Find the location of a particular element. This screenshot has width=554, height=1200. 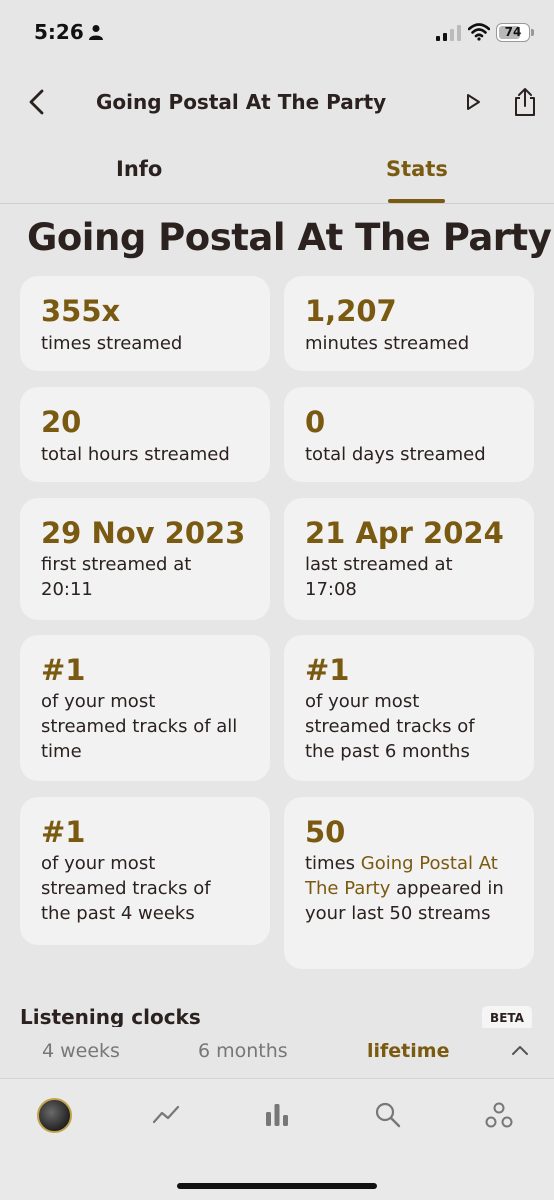

stat-value: 20 is located at coordinates (61, 422).